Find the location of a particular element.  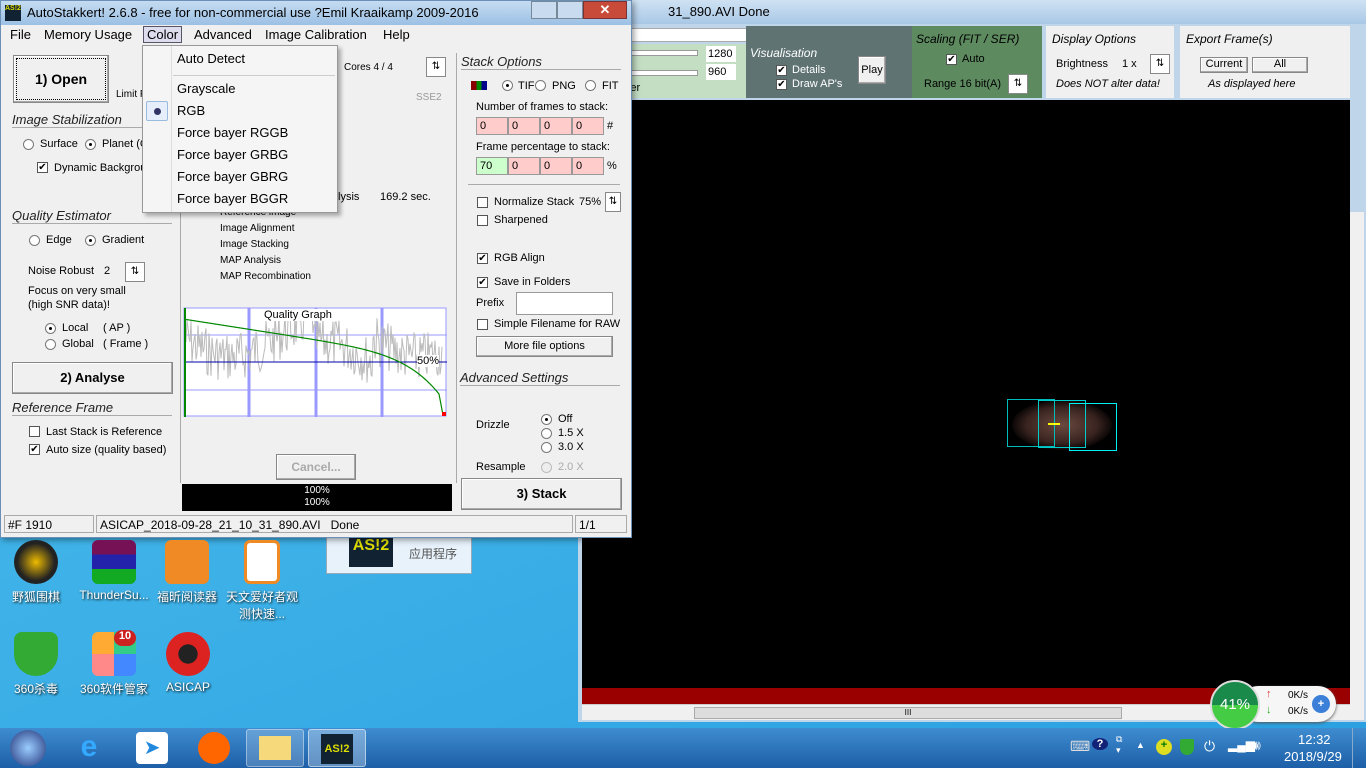

close-button: ✕ is located at coordinates (605, 10).